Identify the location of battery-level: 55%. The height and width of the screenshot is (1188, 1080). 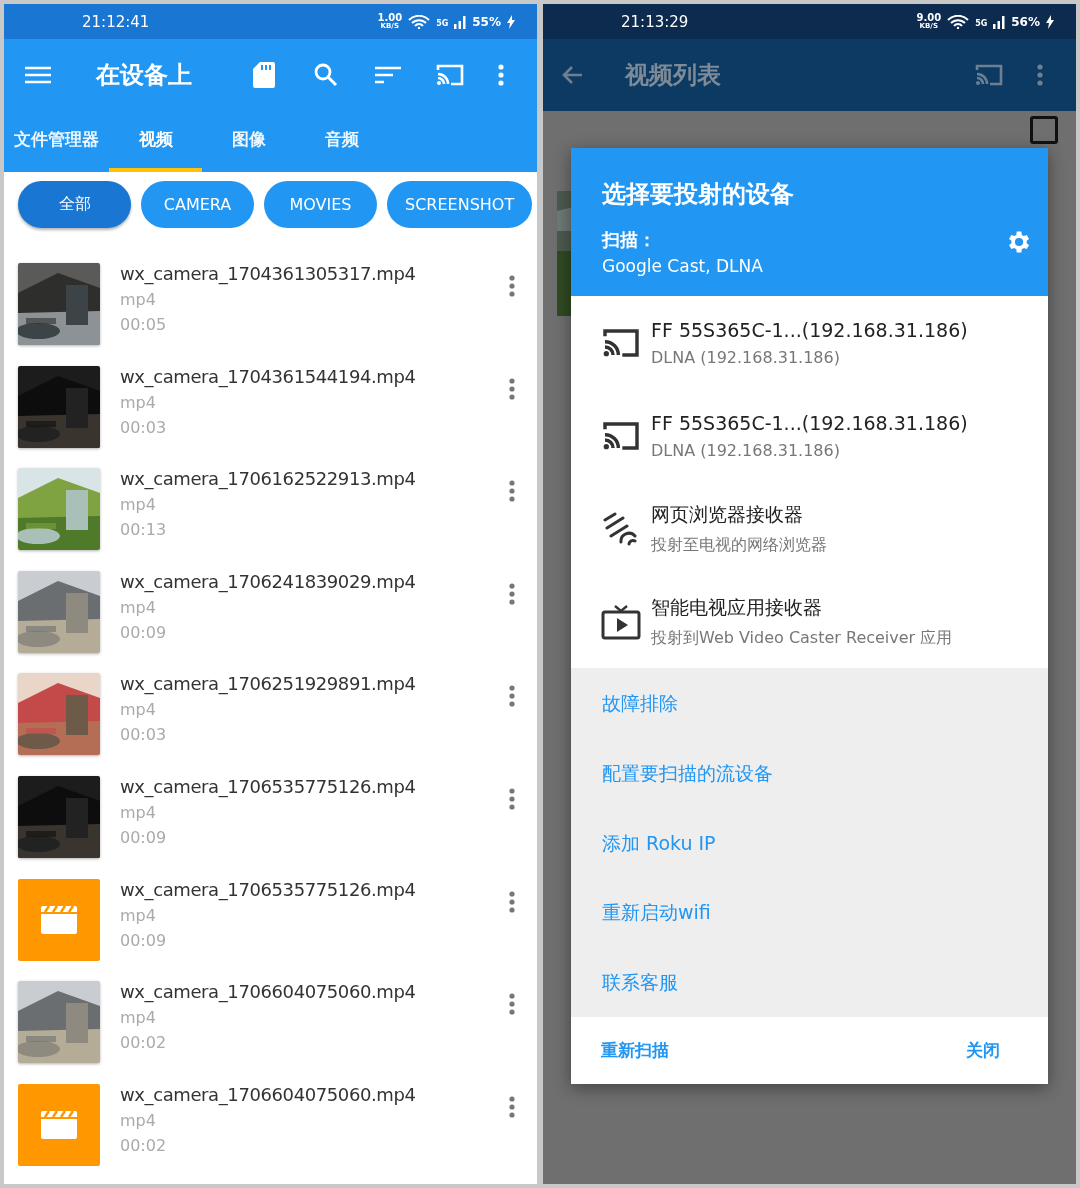
(486, 21).